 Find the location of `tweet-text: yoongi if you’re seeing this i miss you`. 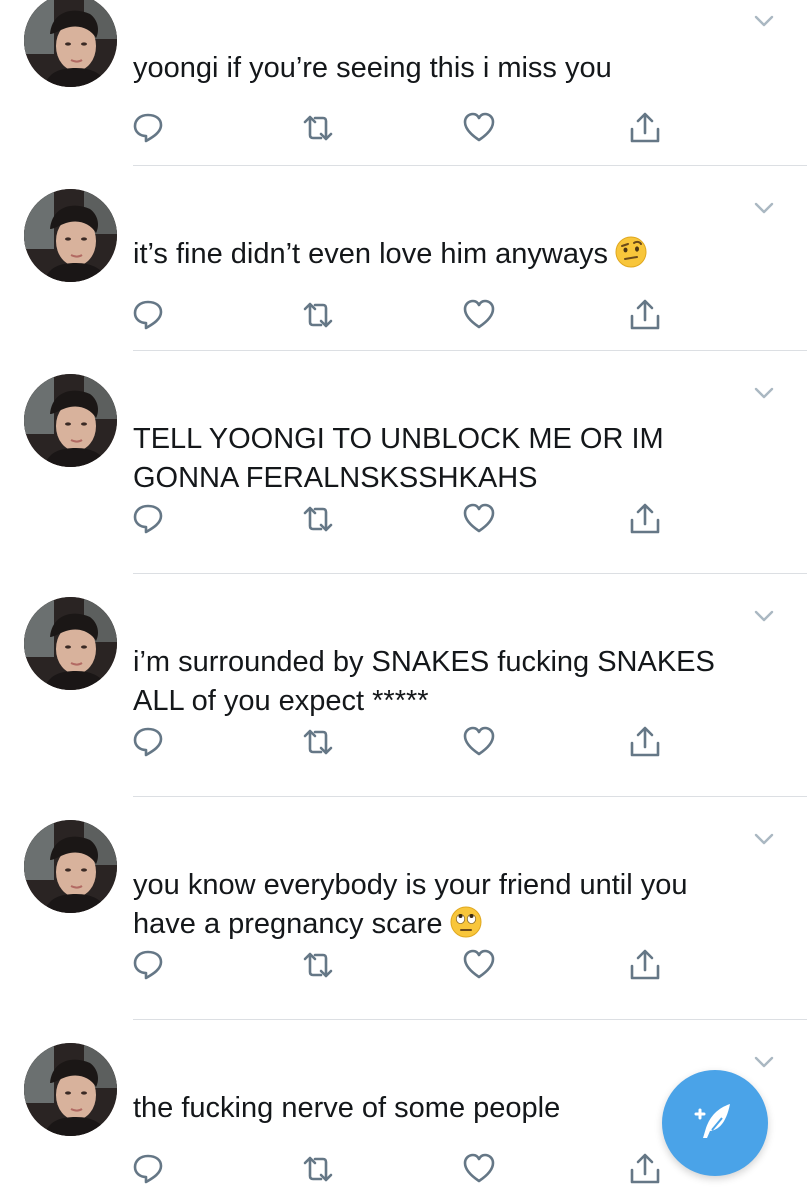

tweet-text: yoongi if you’re seeing this i miss you is located at coordinates (453, 68).